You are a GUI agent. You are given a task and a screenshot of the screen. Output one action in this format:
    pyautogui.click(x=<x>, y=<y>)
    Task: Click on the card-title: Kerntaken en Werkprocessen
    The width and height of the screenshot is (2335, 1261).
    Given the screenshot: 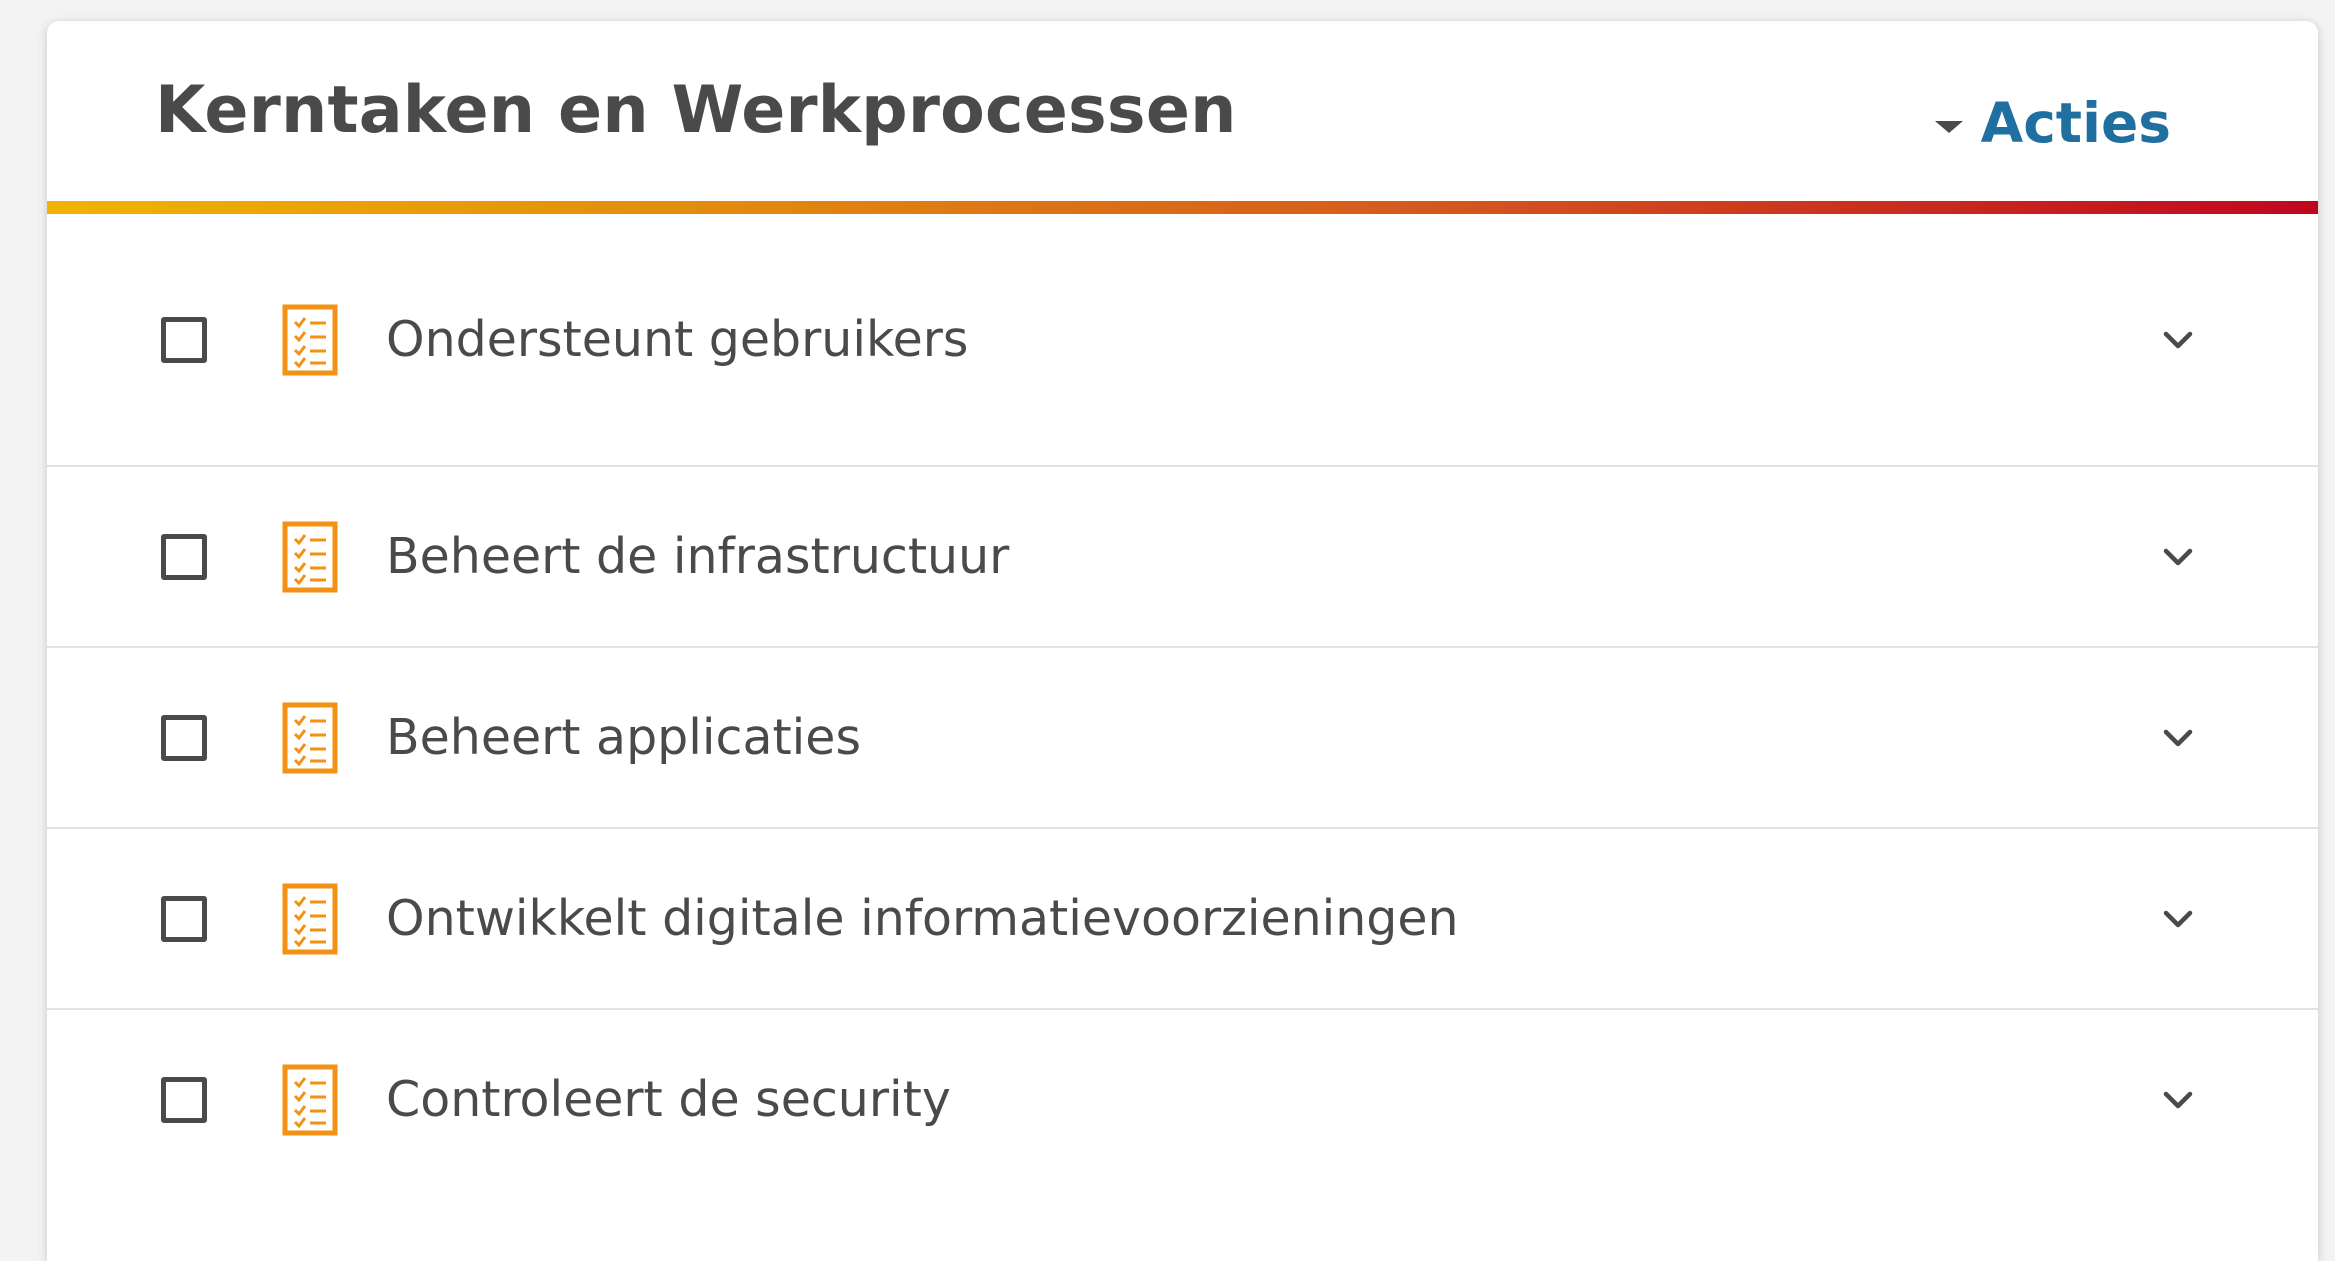 What is the action you would take?
    pyautogui.click(x=696, y=110)
    